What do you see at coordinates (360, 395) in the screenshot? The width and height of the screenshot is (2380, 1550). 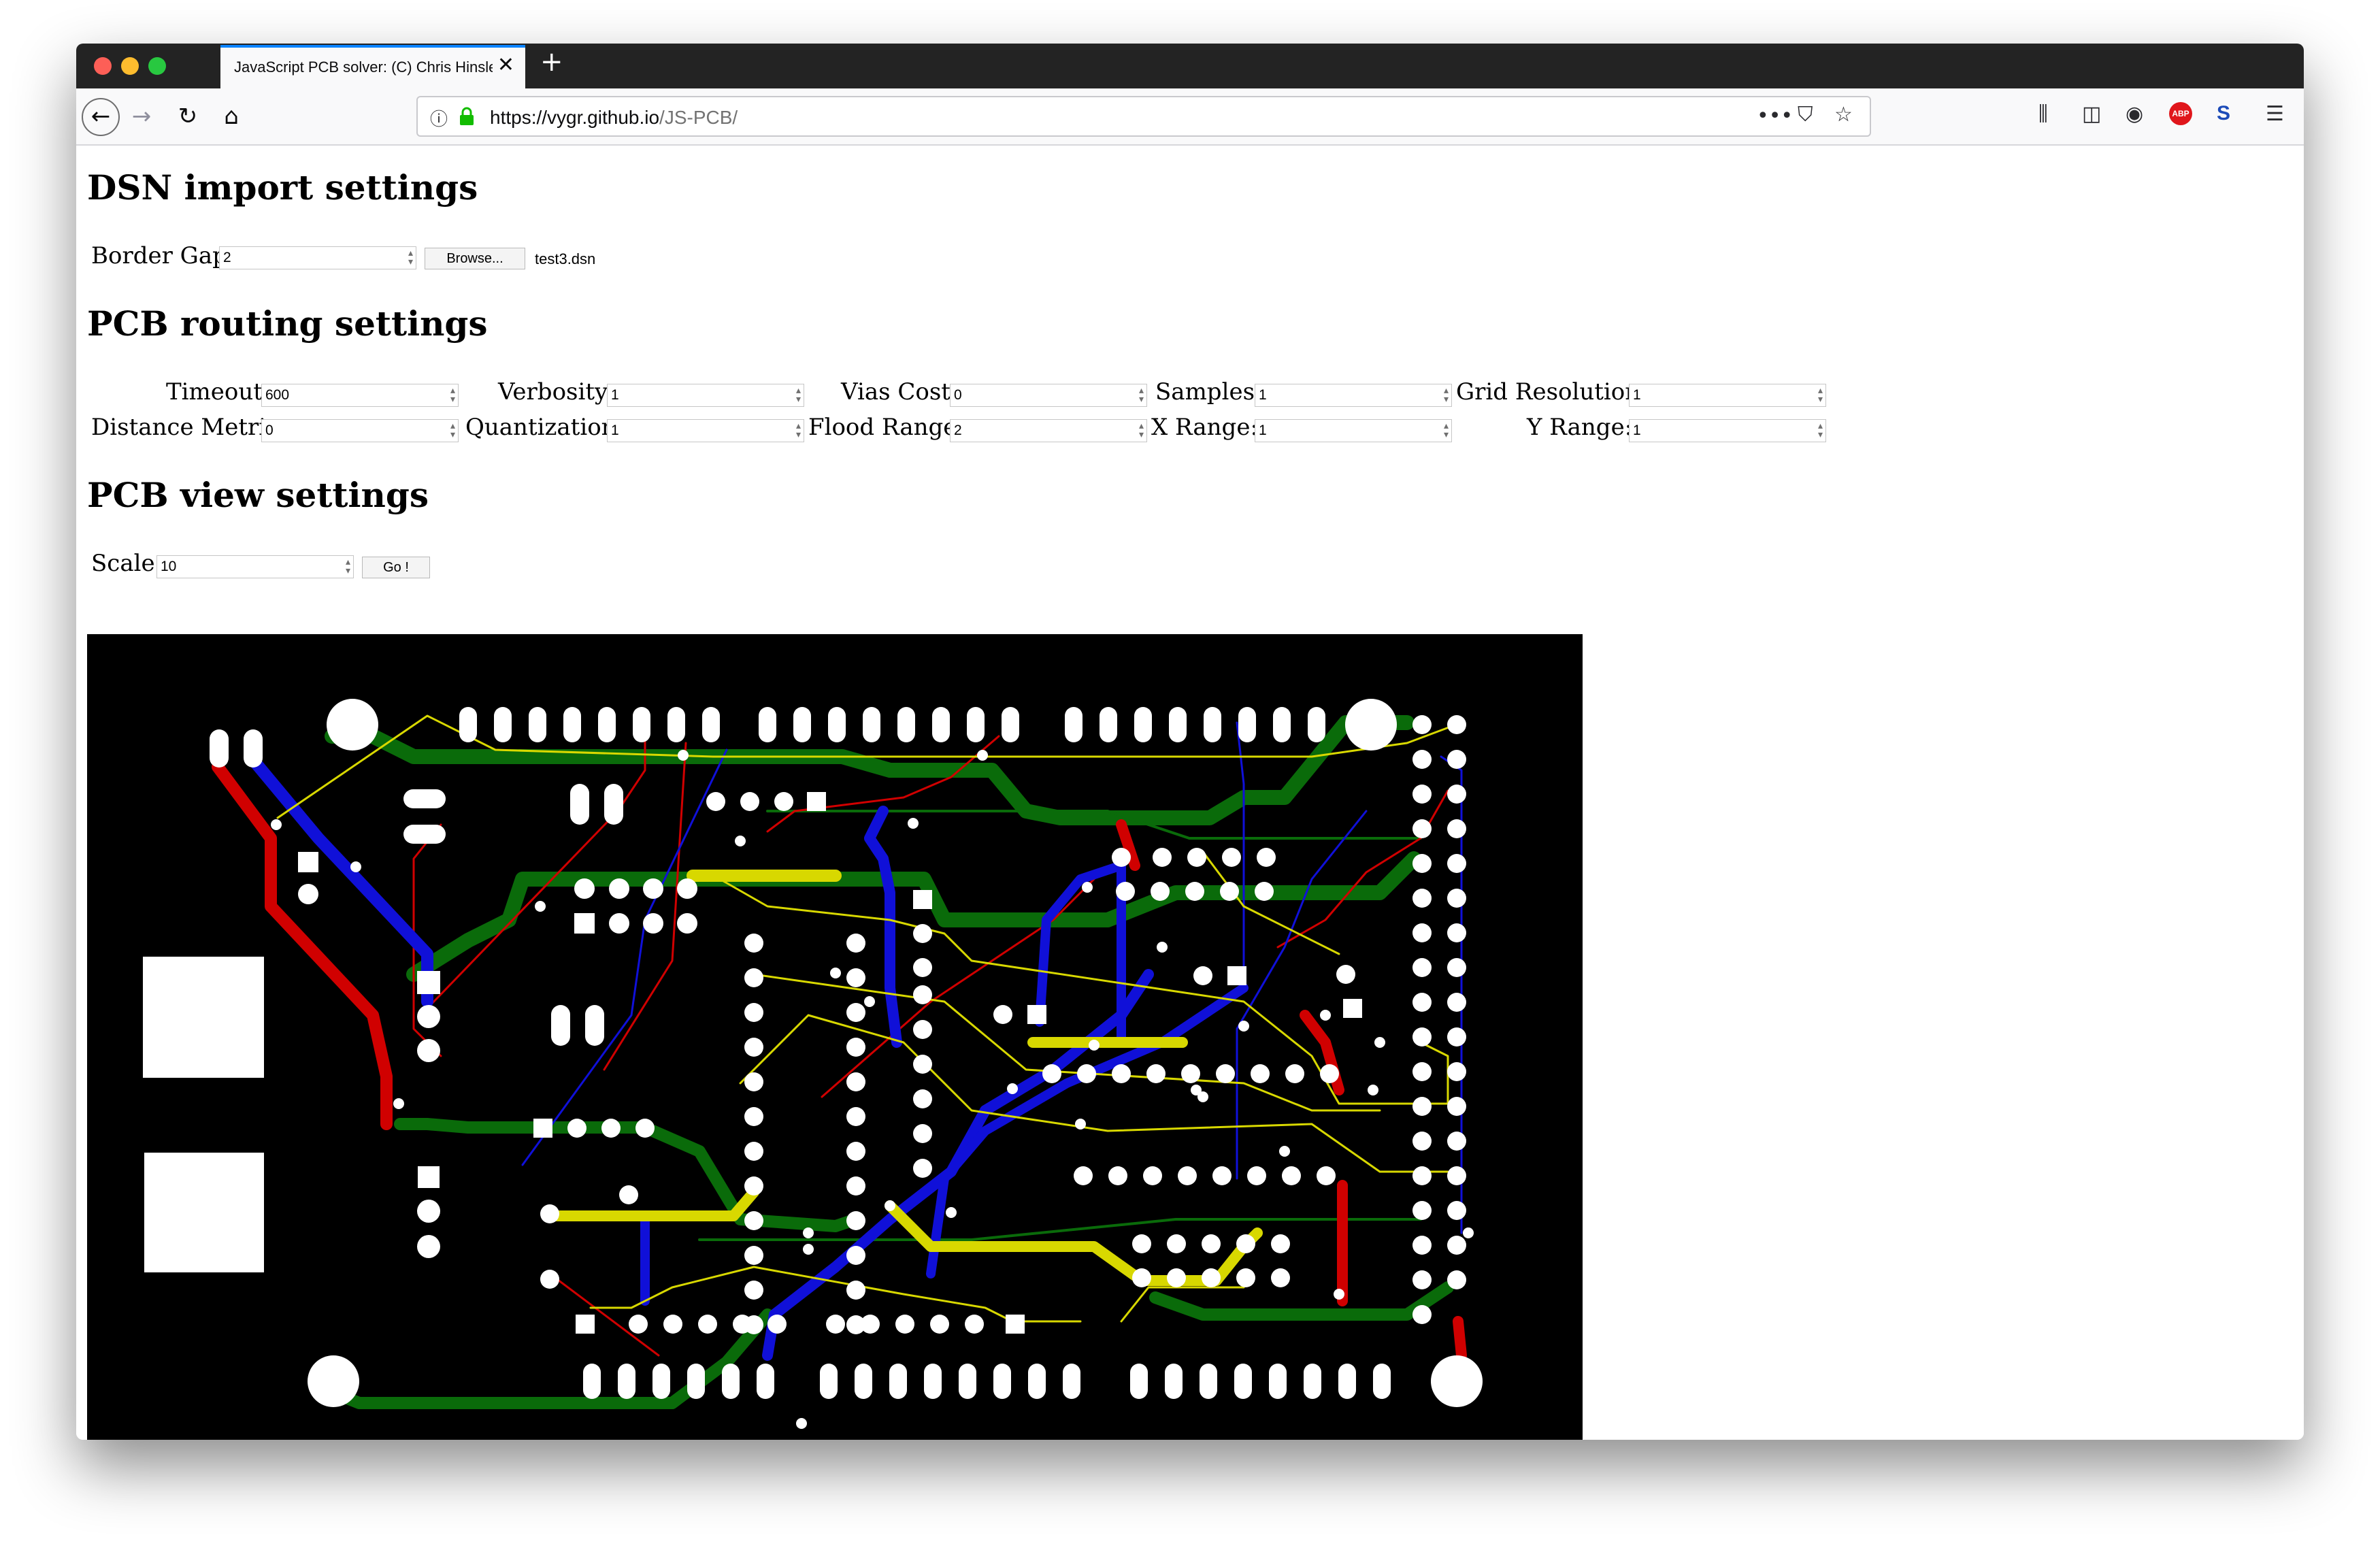 I see `timeout-input: 600 ▴ ▾` at bounding box center [360, 395].